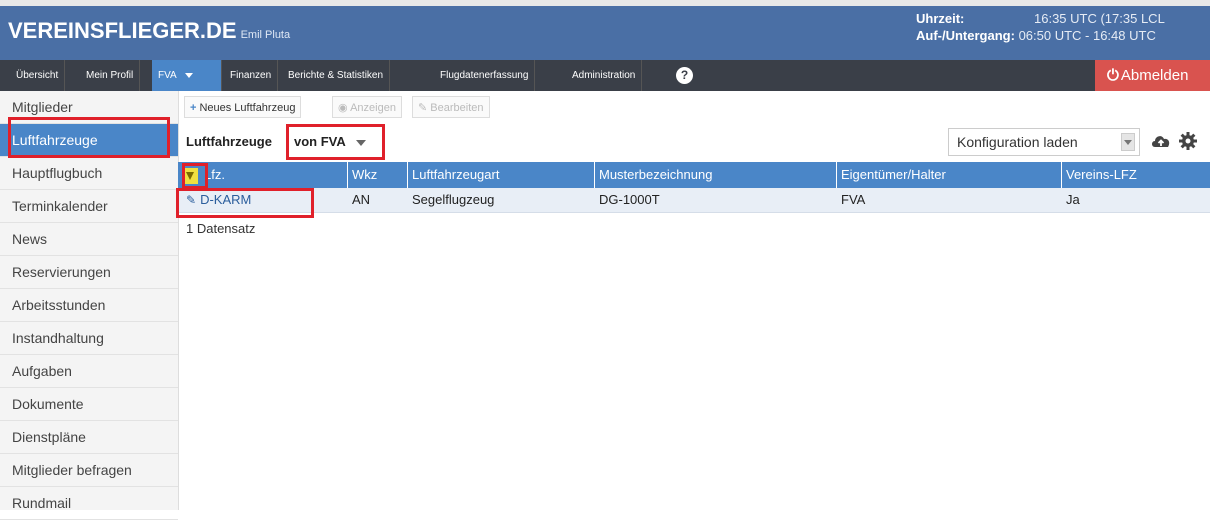  Describe the element at coordinates (214, 174) in the screenshot. I see `column-lfz-label: Lfz.` at that location.